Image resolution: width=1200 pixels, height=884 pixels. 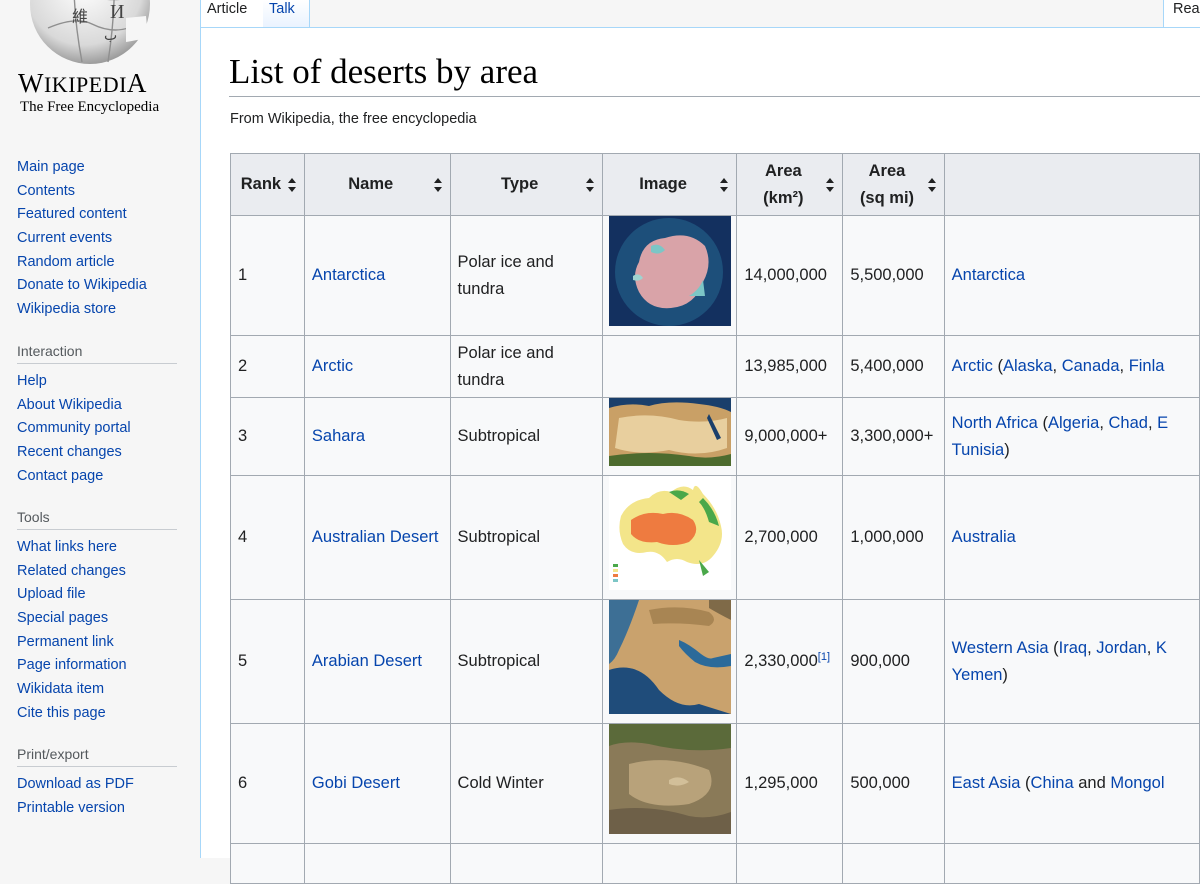 What do you see at coordinates (988, 275) in the screenshot?
I see `region-link: Antarctica` at bounding box center [988, 275].